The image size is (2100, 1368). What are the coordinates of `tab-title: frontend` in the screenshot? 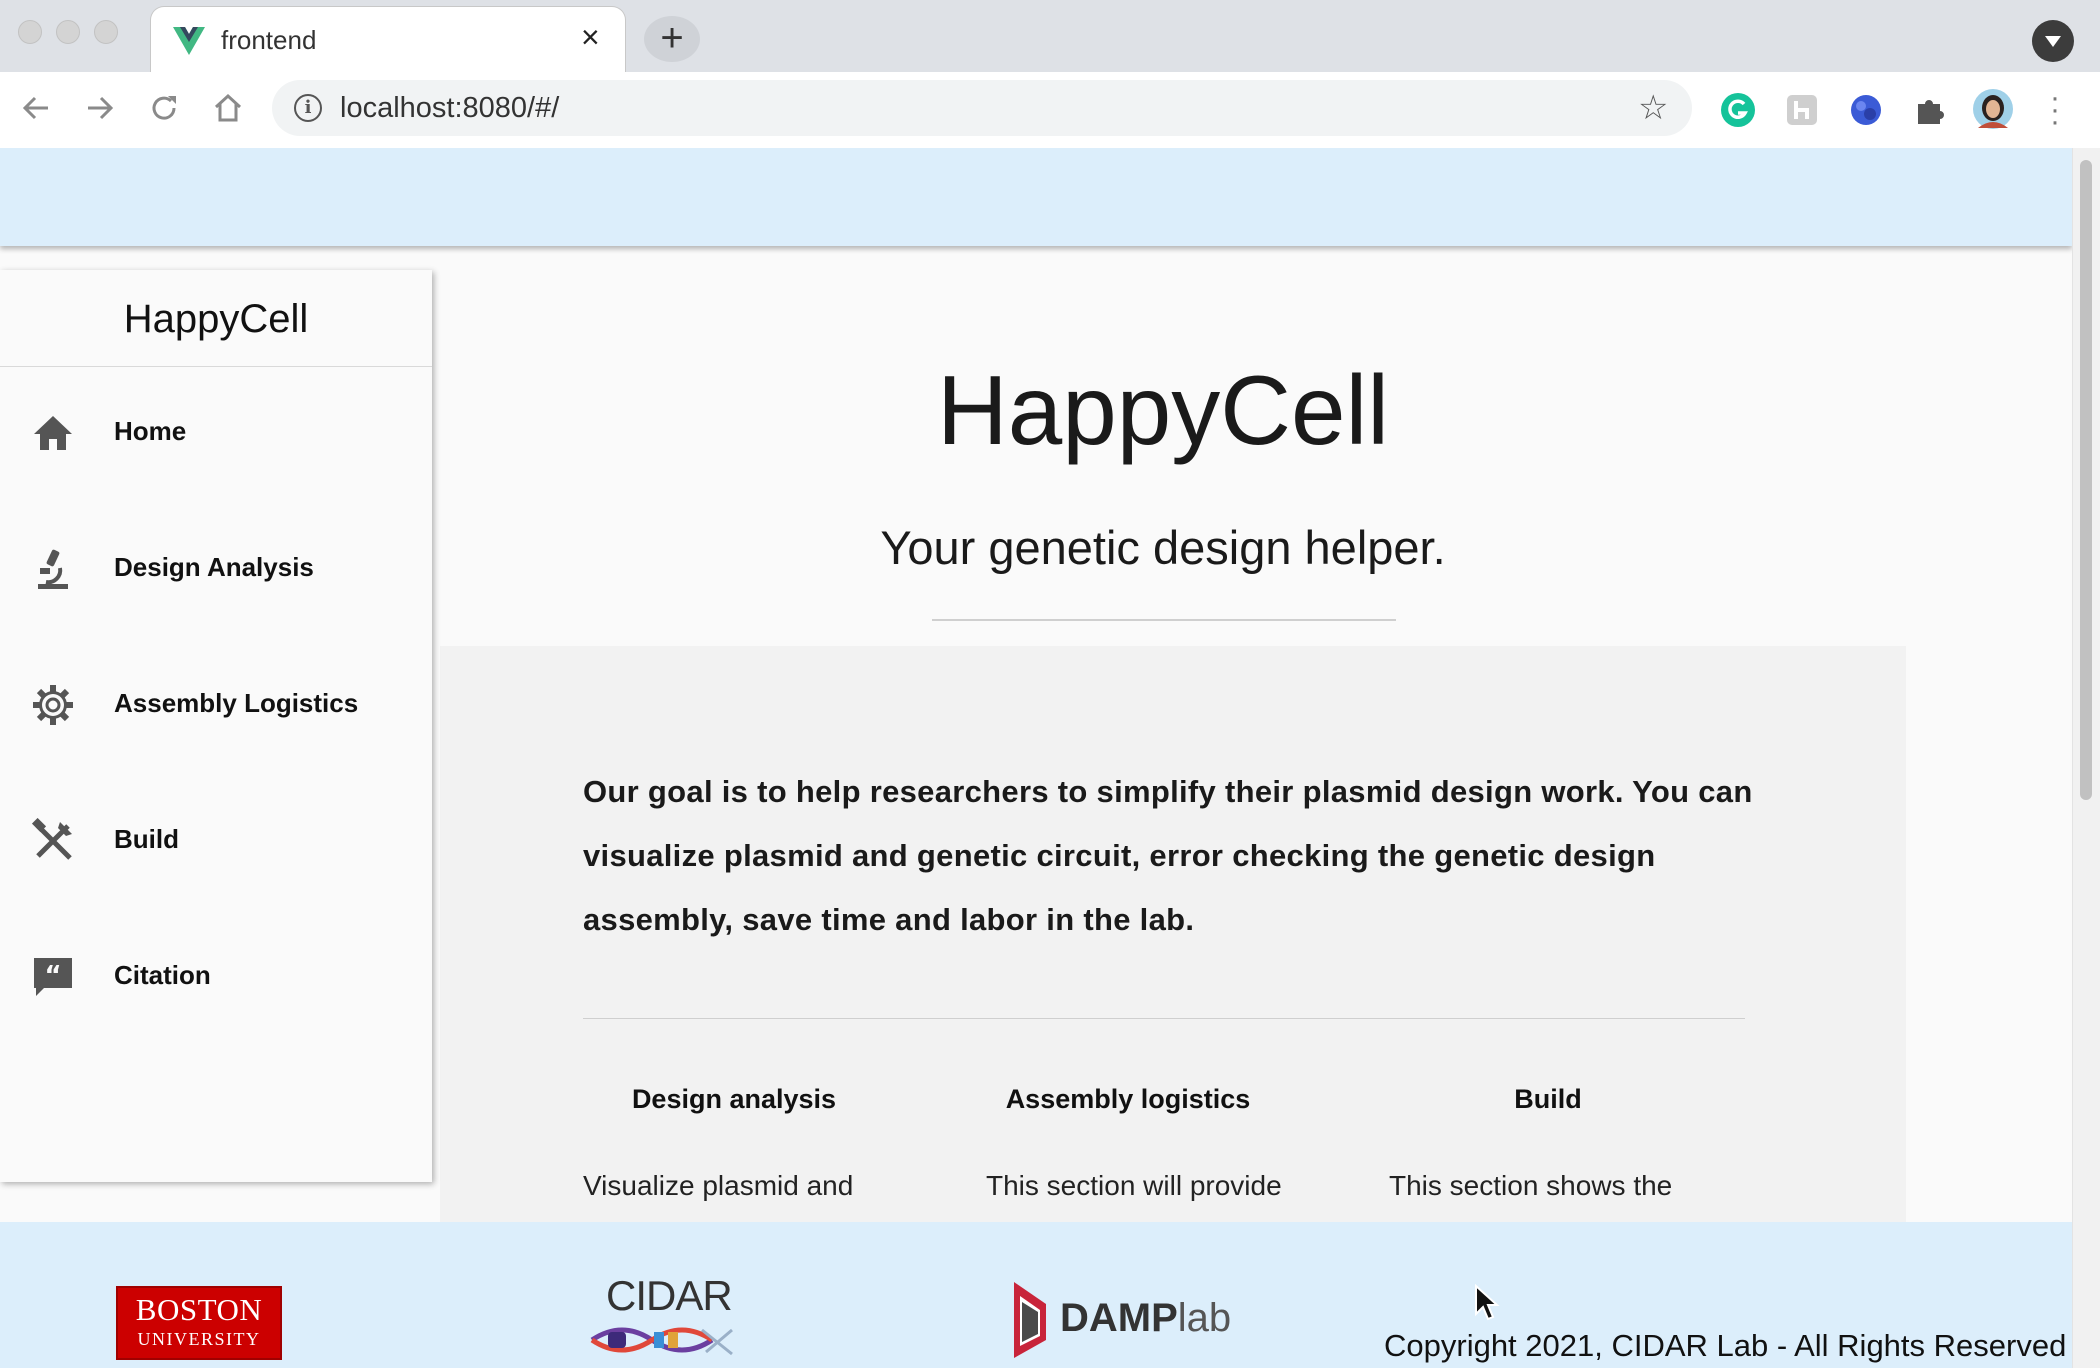 It's located at (269, 40).